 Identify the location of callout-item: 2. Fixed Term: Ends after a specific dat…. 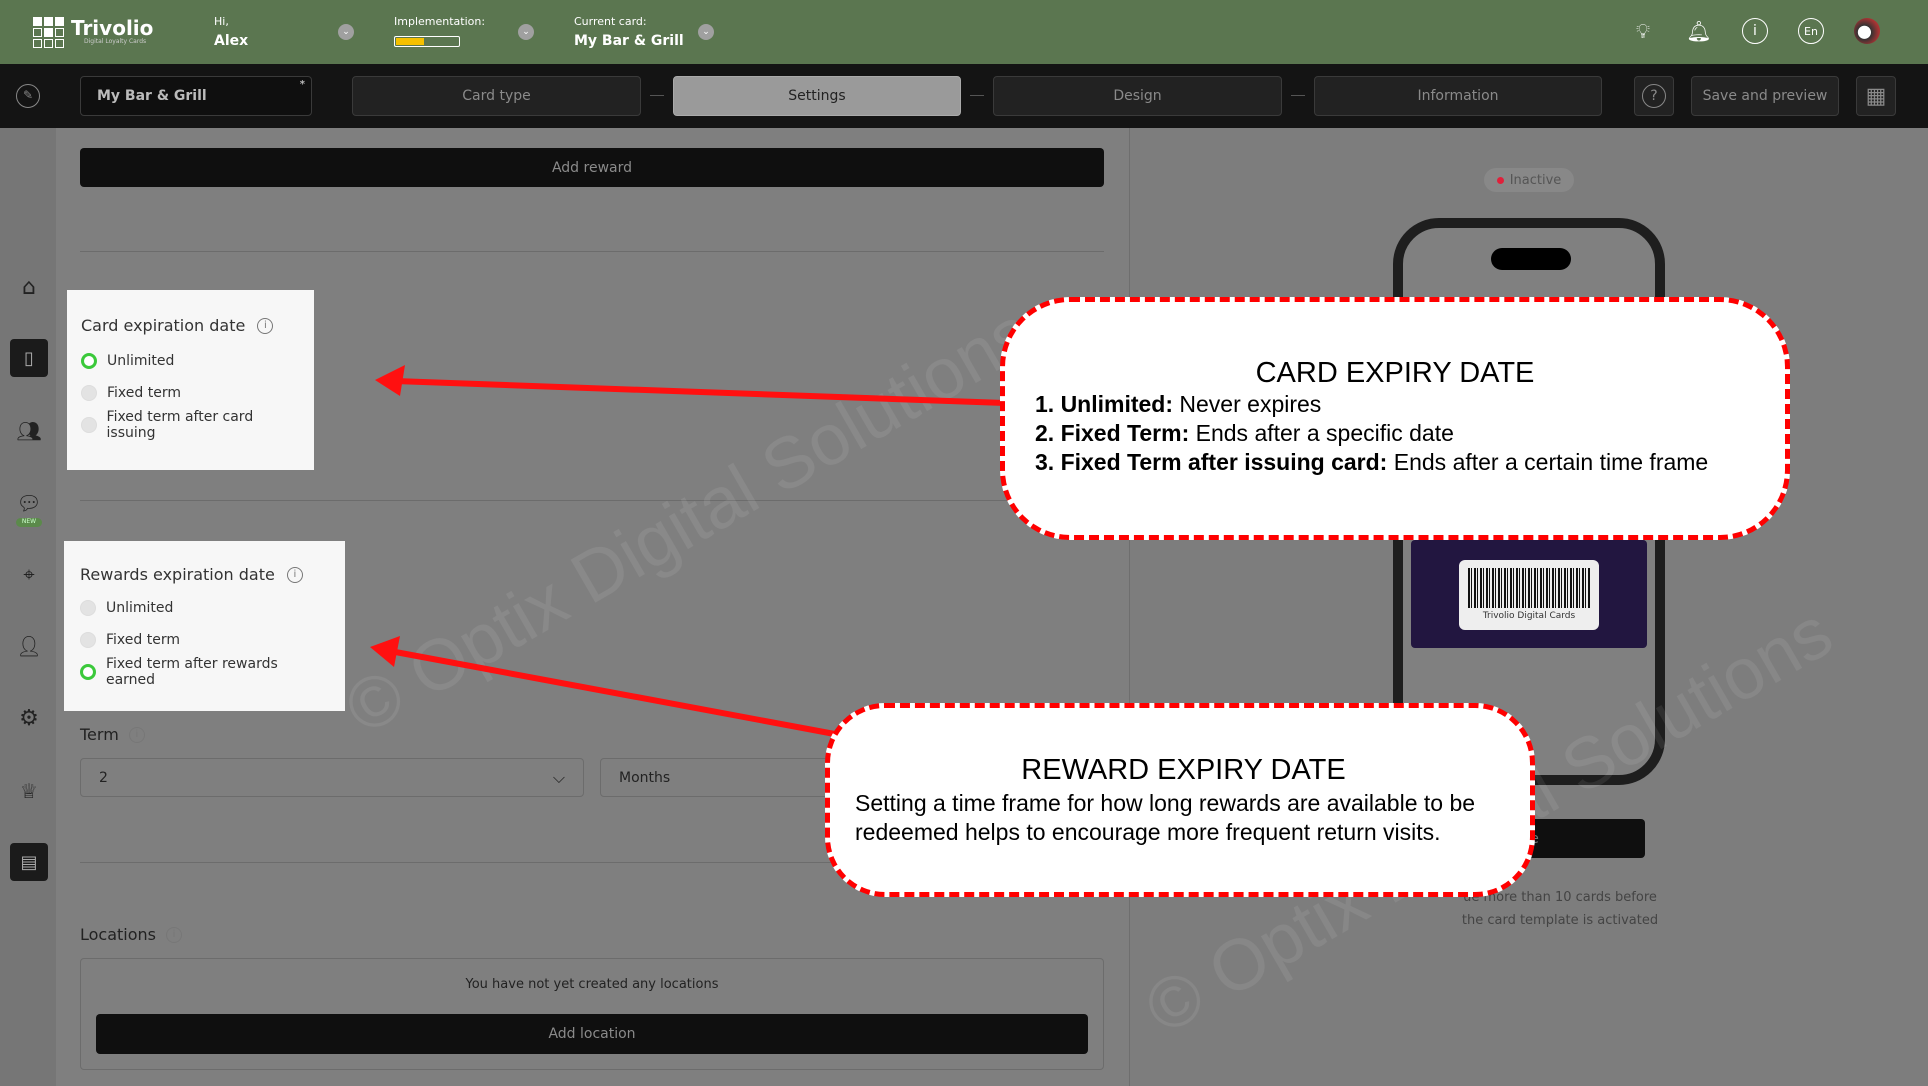
(1410, 433).